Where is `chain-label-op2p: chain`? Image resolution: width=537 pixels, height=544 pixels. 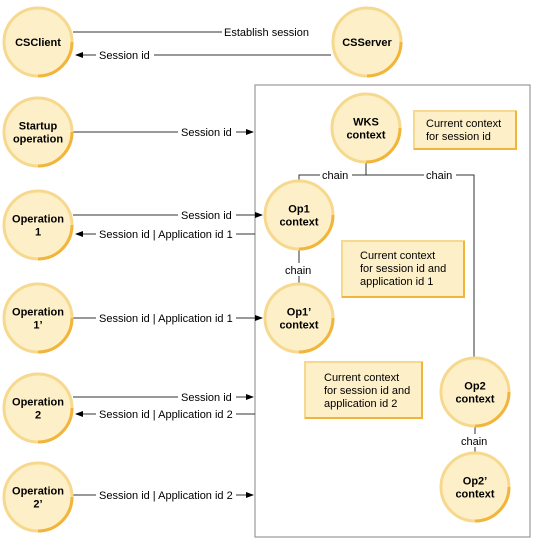
chain-label-op2p: chain is located at coordinates (474, 442).